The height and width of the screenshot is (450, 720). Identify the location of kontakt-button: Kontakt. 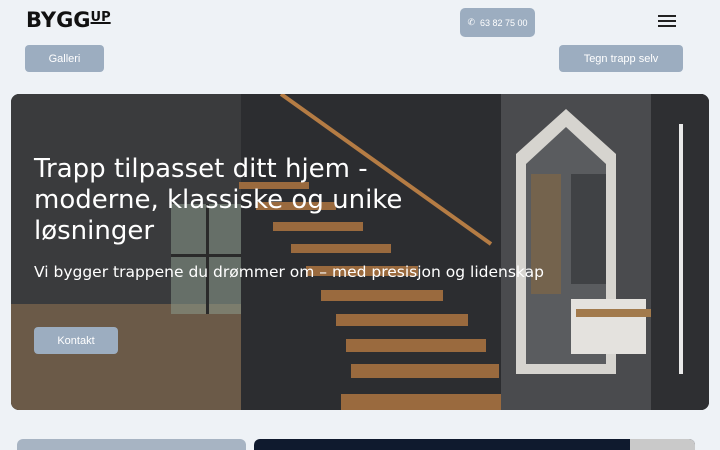
(76, 340).